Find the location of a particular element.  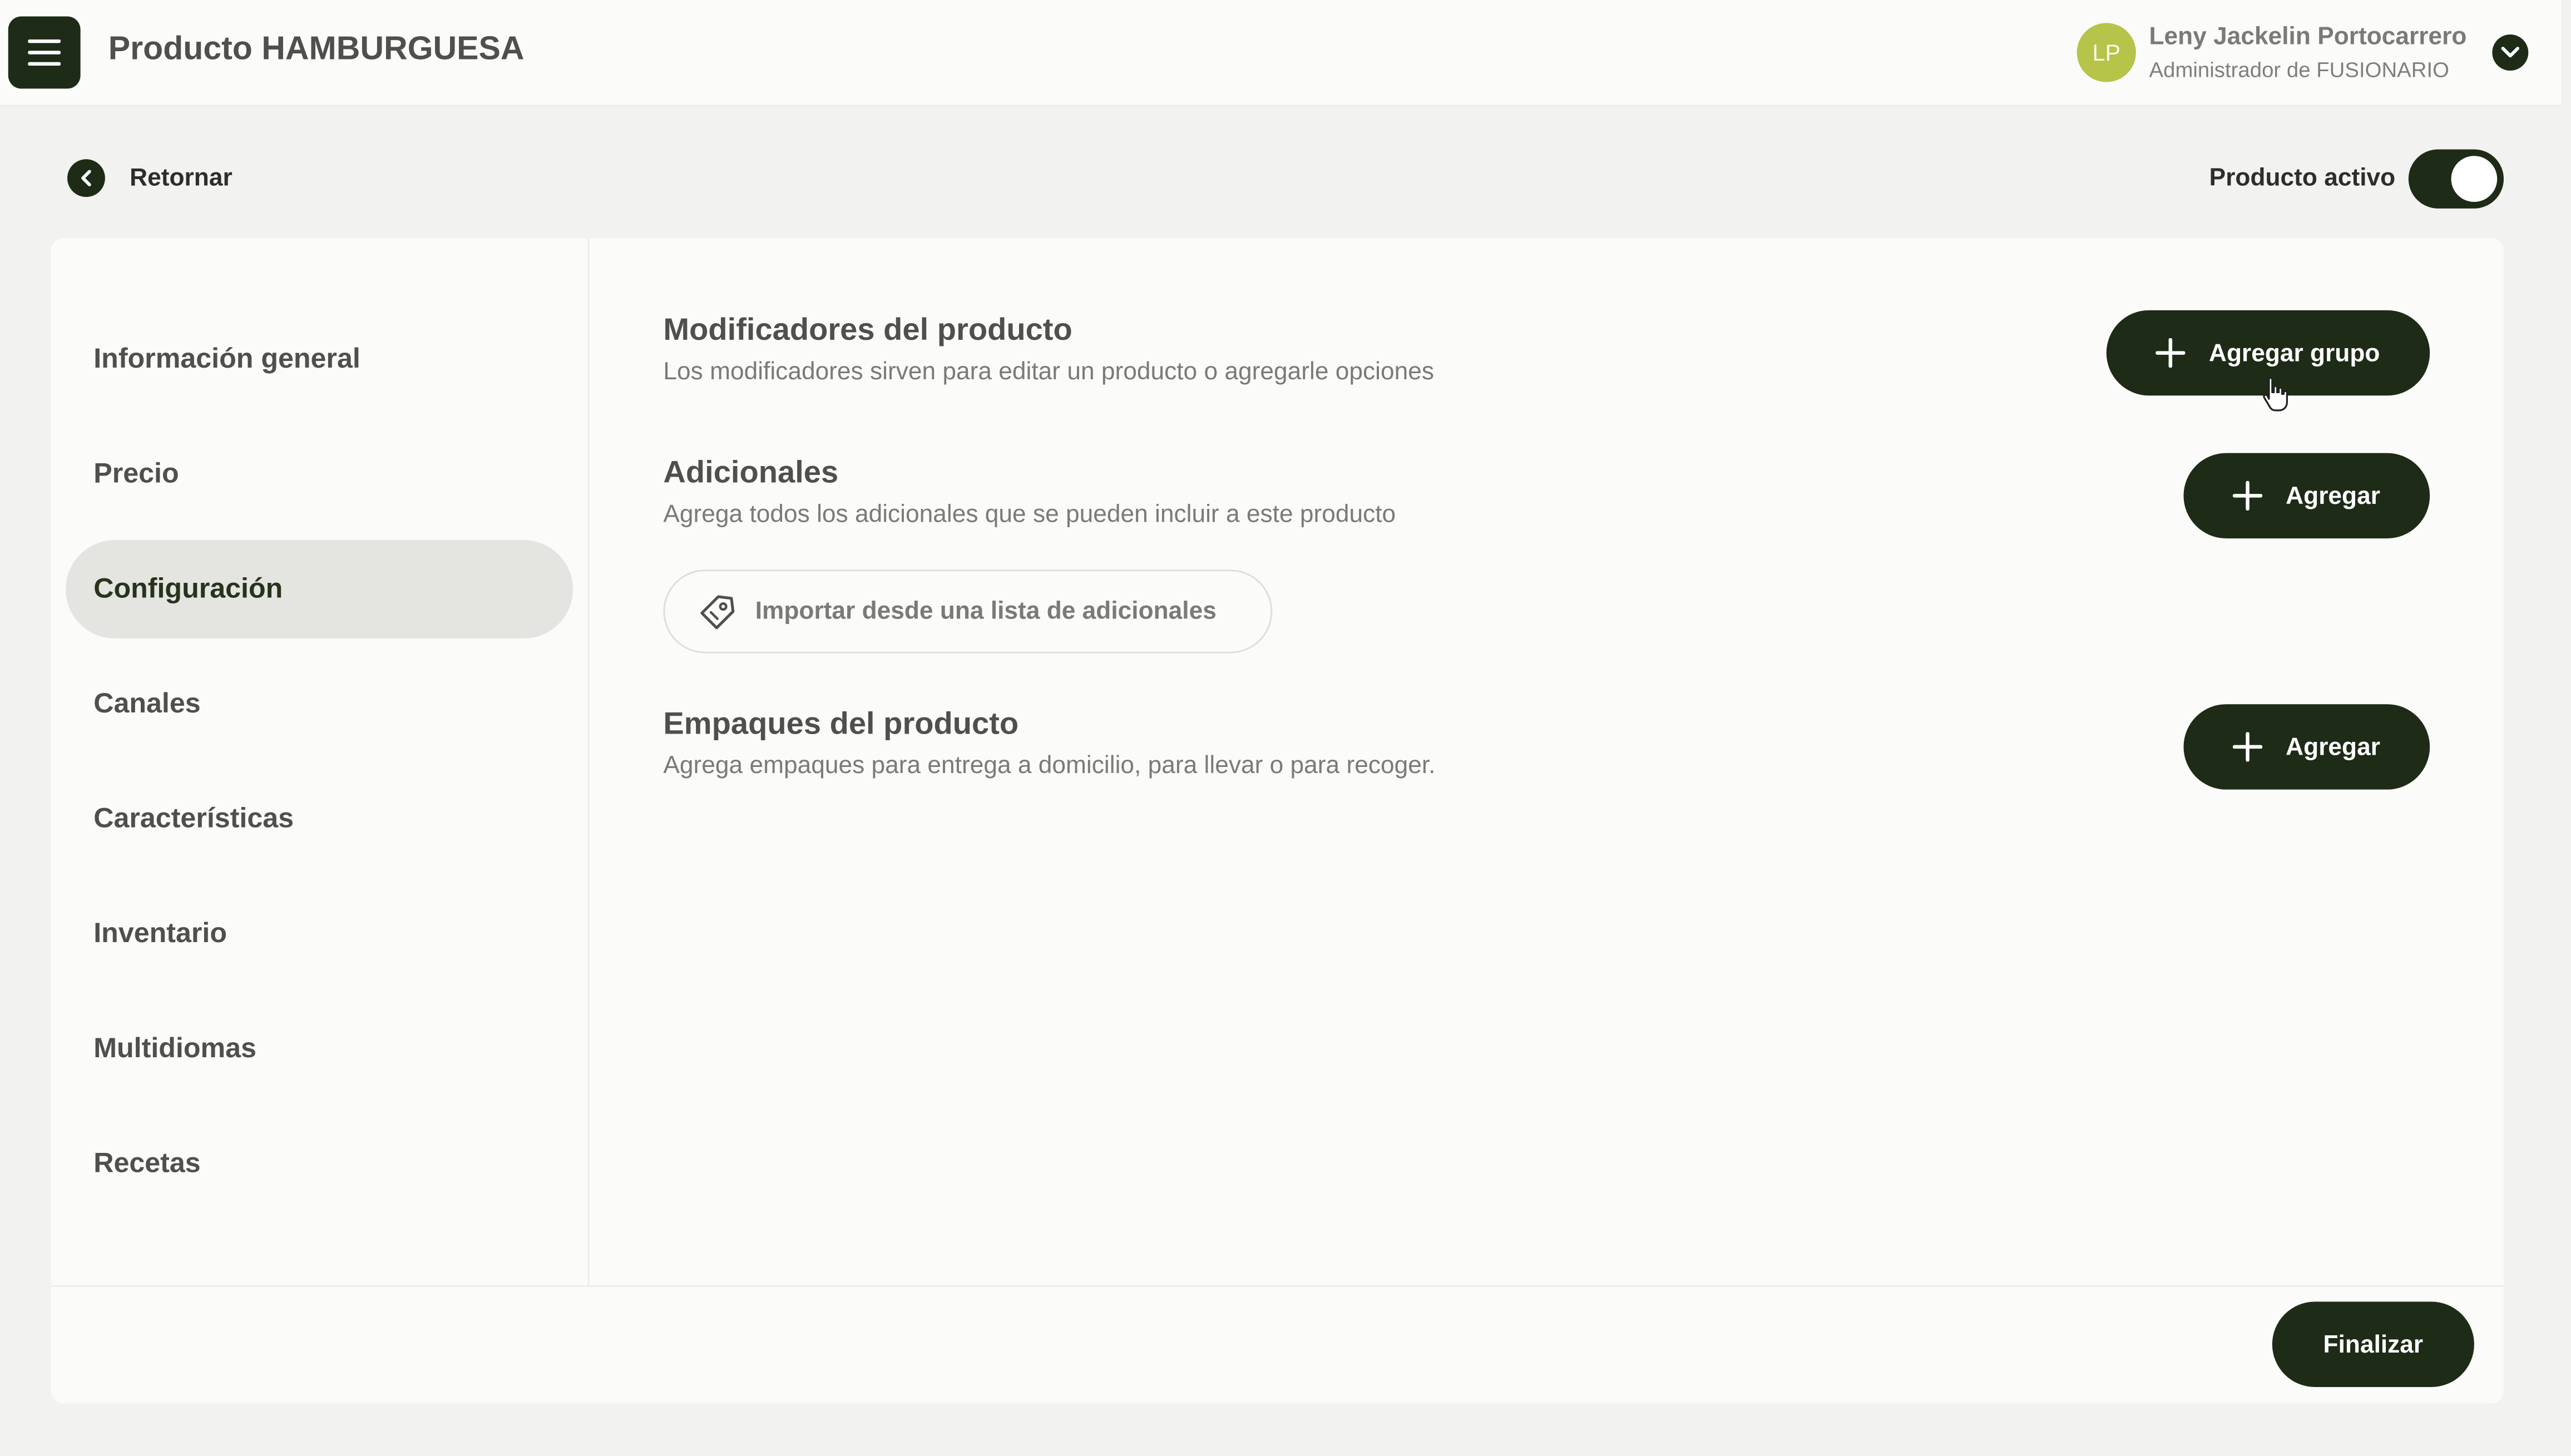

tag-icon is located at coordinates (718, 612).